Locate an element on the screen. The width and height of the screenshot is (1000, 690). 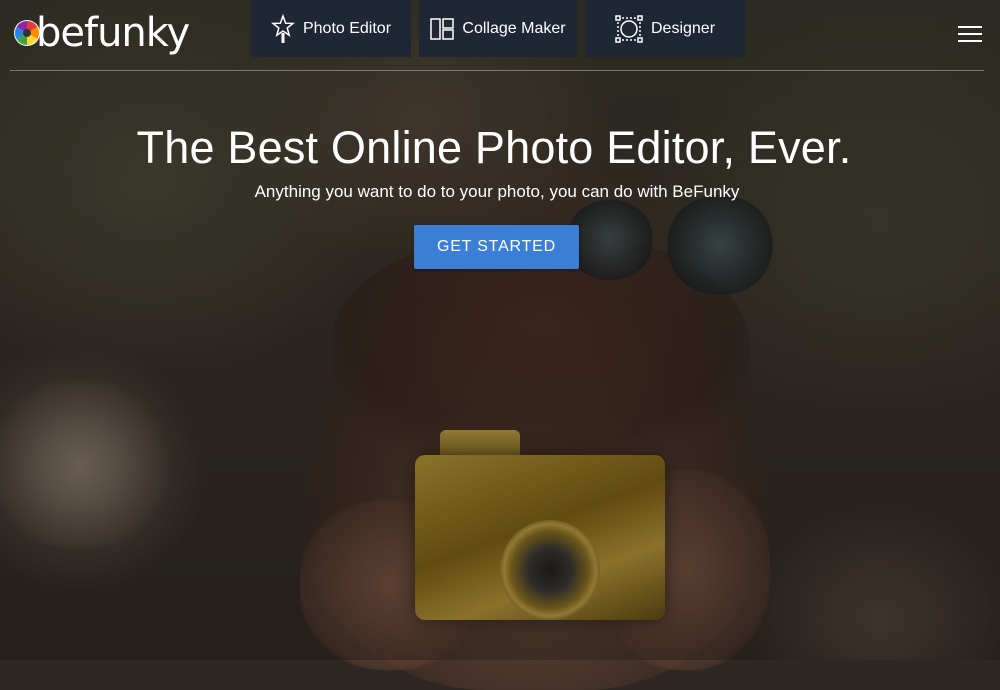
nav-tab-photo-editor: Photo Editor is located at coordinates (331, 28).